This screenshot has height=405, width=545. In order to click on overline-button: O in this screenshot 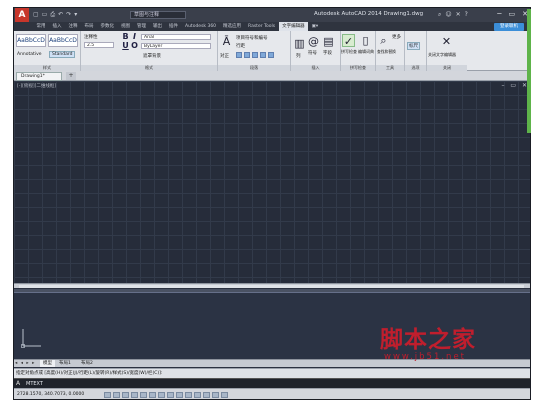, I will do `click(134, 45)`.